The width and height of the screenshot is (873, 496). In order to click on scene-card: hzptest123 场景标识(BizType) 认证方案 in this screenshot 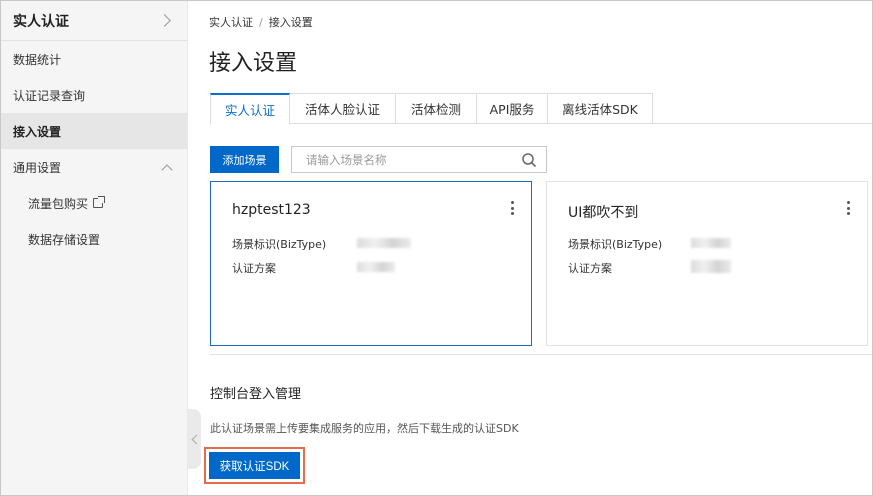, I will do `click(371, 263)`.